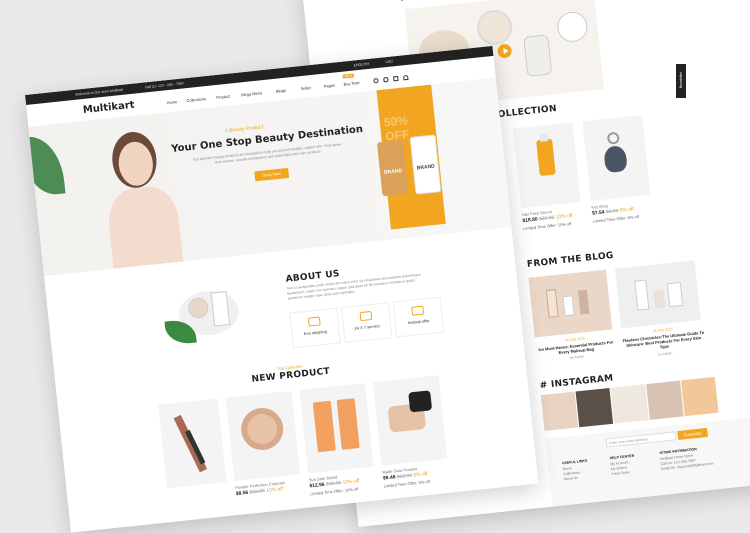  I want to click on nav-item: Collections, so click(196, 99).